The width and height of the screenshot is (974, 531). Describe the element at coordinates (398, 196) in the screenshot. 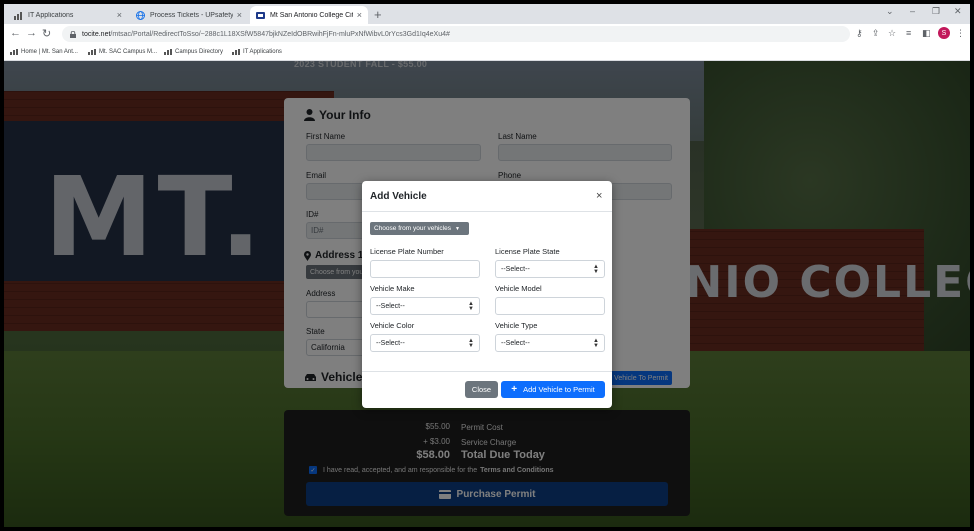

I see `modal-title: Add Vehicle` at that location.